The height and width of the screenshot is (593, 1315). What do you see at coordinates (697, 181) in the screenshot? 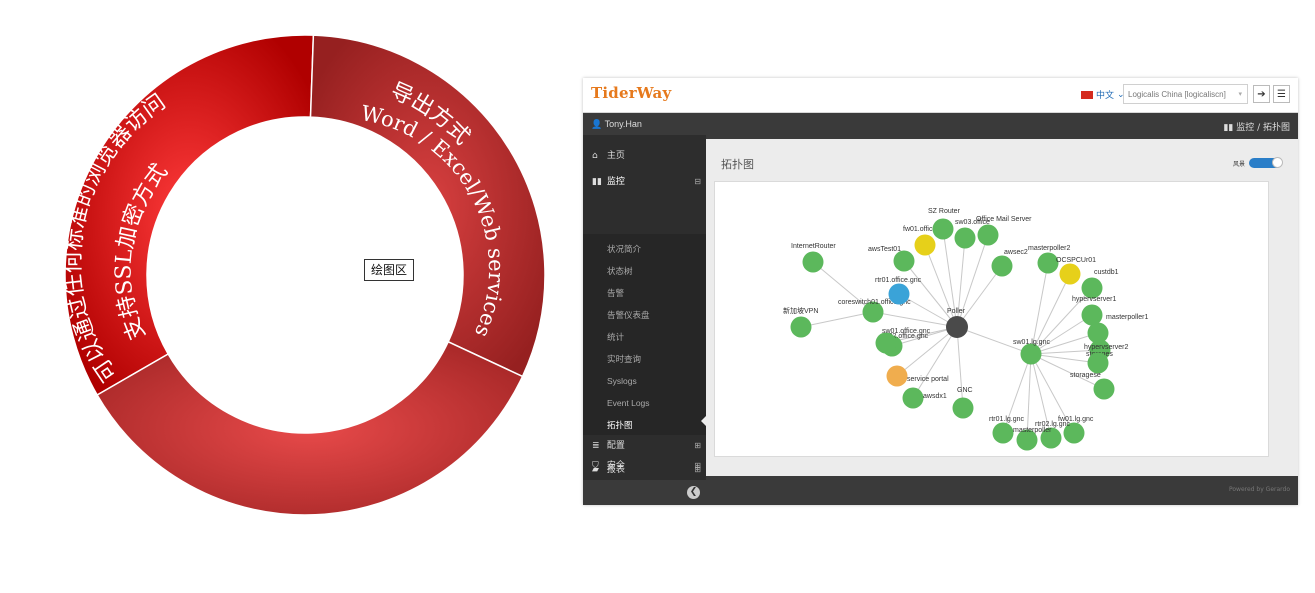
I see `collapse-icon: ⊟` at bounding box center [697, 181].